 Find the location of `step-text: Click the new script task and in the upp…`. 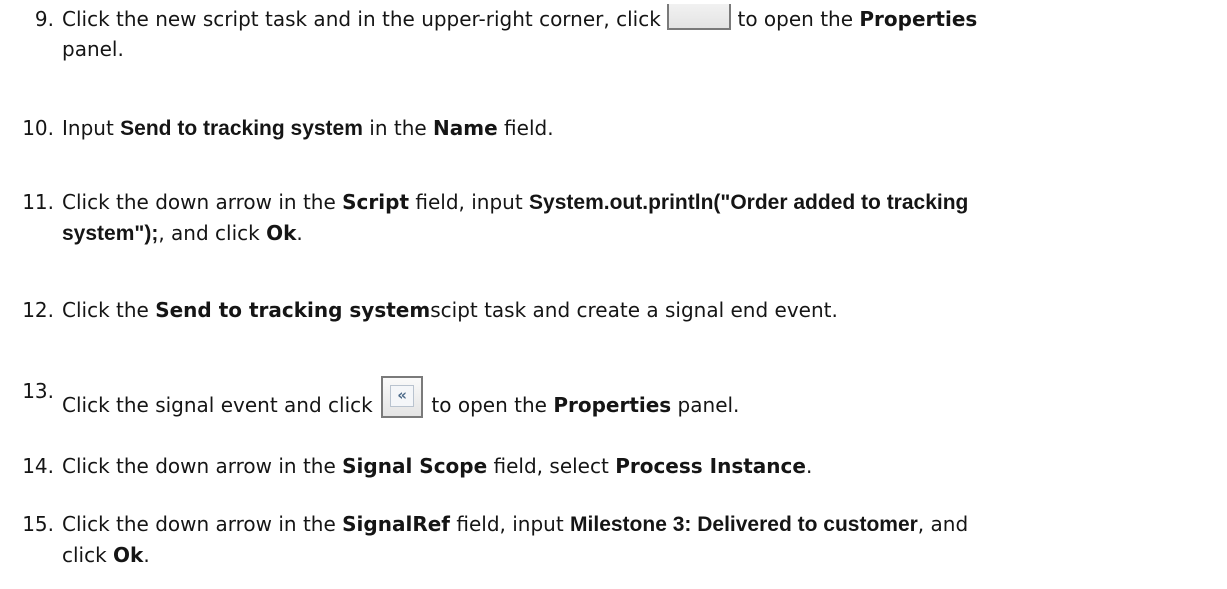

step-text: Click the new script task and in the upp… is located at coordinates (627, 34).